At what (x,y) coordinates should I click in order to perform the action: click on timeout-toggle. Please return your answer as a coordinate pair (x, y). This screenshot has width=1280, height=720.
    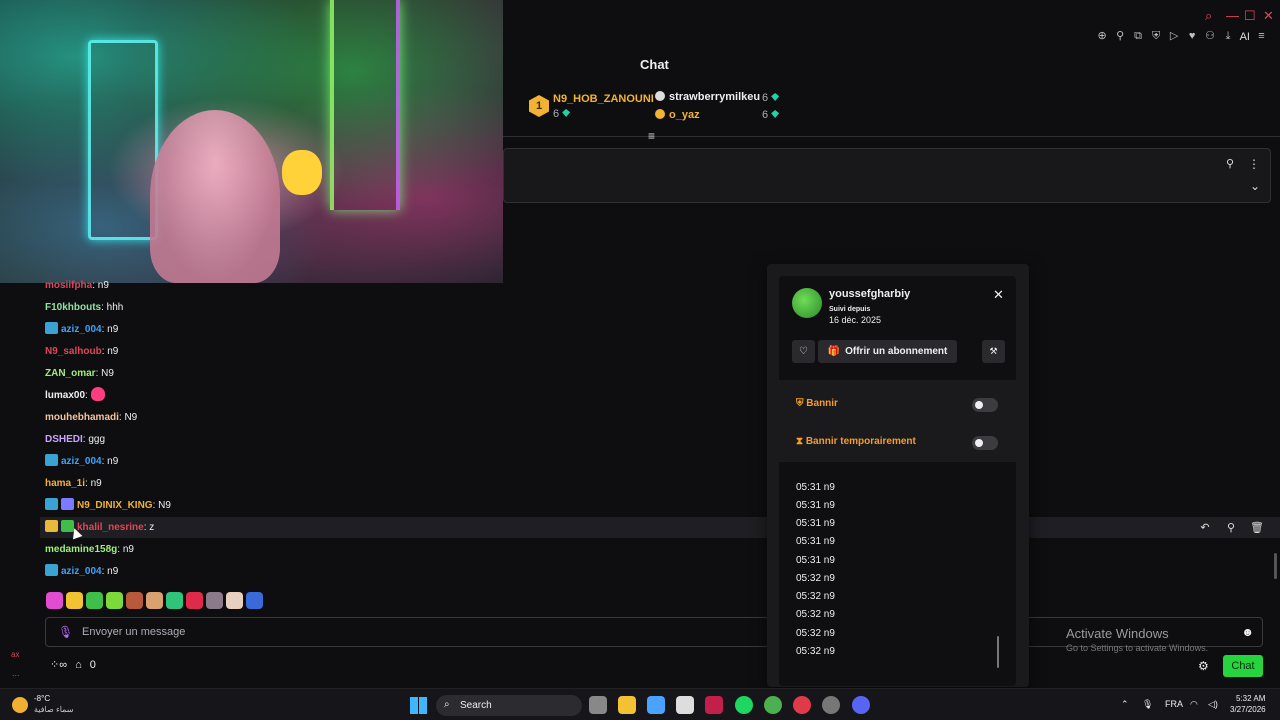
    Looking at the image, I should click on (985, 443).